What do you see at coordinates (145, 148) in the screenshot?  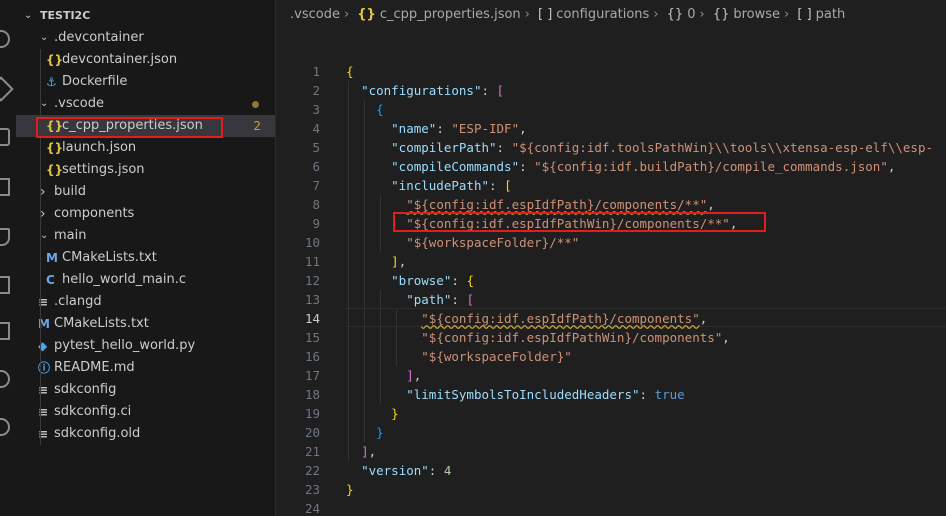 I see `tree-item: {} launch.json` at bounding box center [145, 148].